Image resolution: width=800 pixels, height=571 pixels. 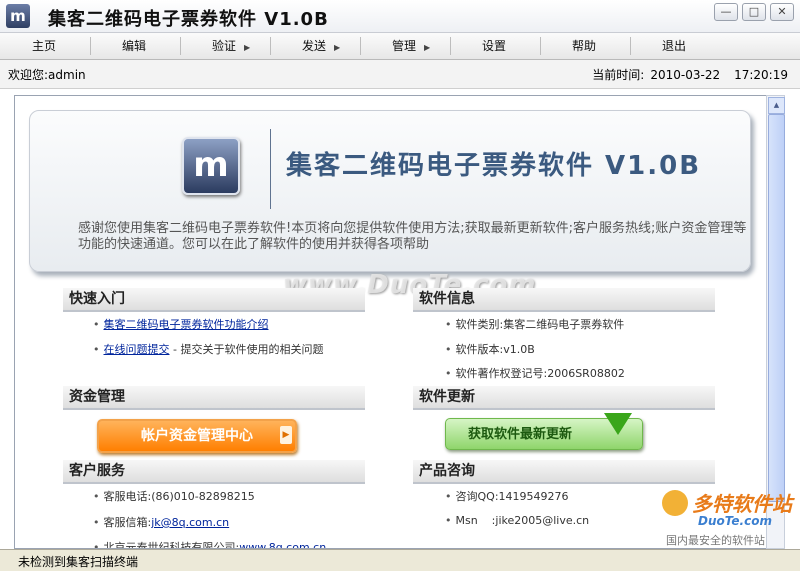 What do you see at coordinates (248, 349) in the screenshot?
I see `submit-question-note: - 提交关于软件使用的相关问题` at bounding box center [248, 349].